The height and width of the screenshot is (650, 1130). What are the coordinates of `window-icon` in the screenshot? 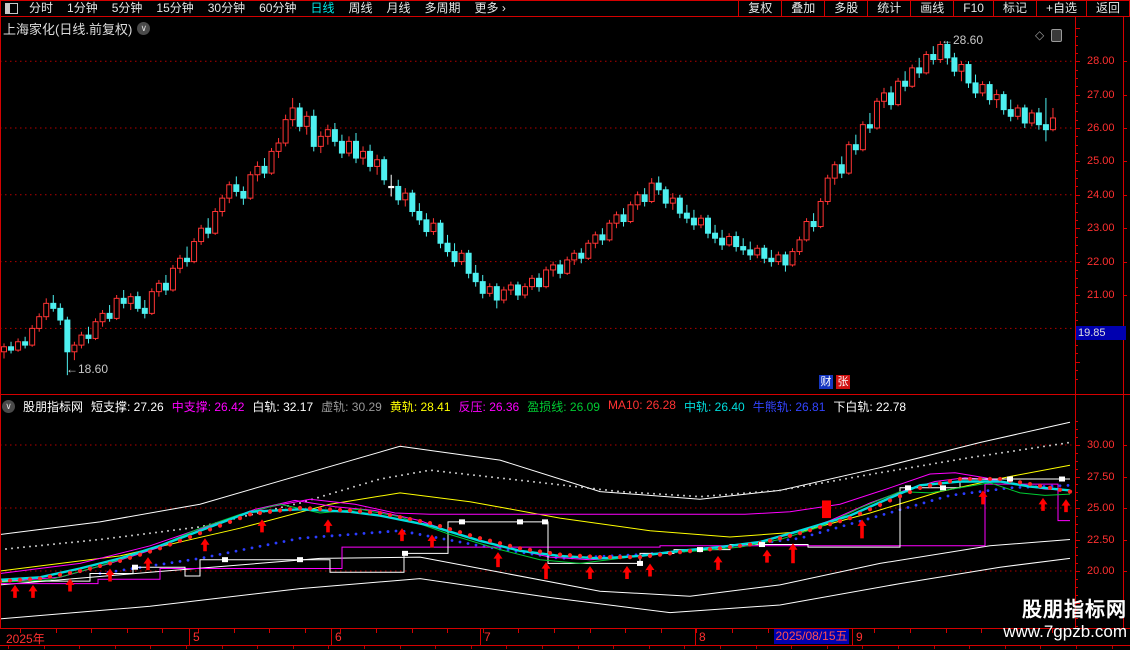 It's located at (1057, 35).